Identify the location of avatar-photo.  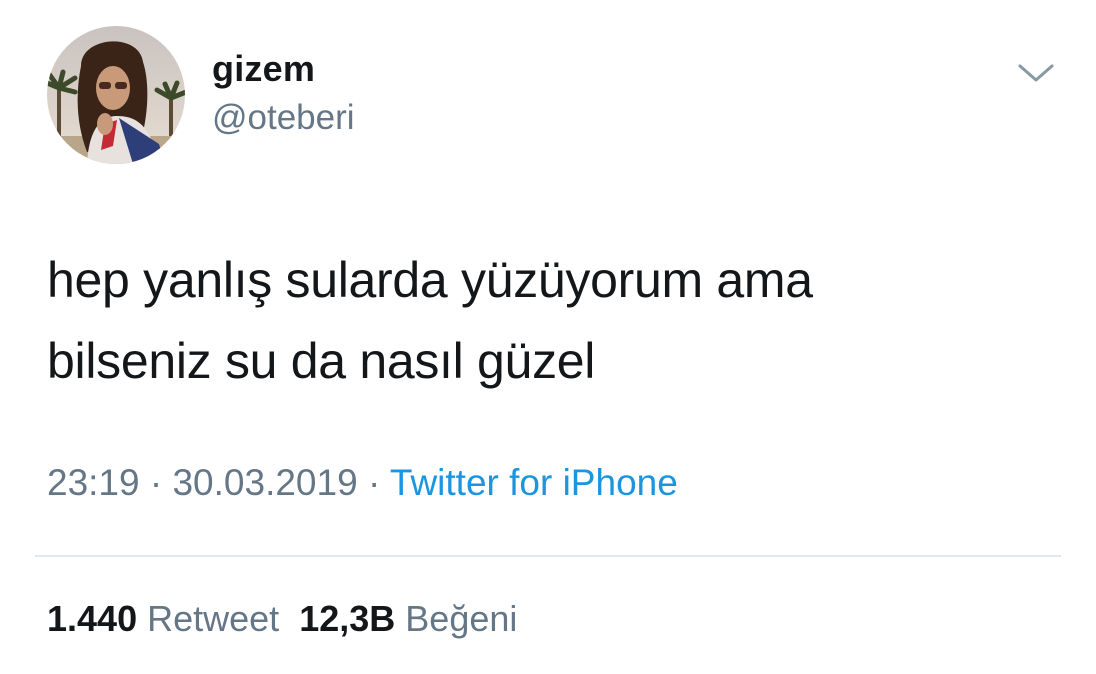
(116, 95).